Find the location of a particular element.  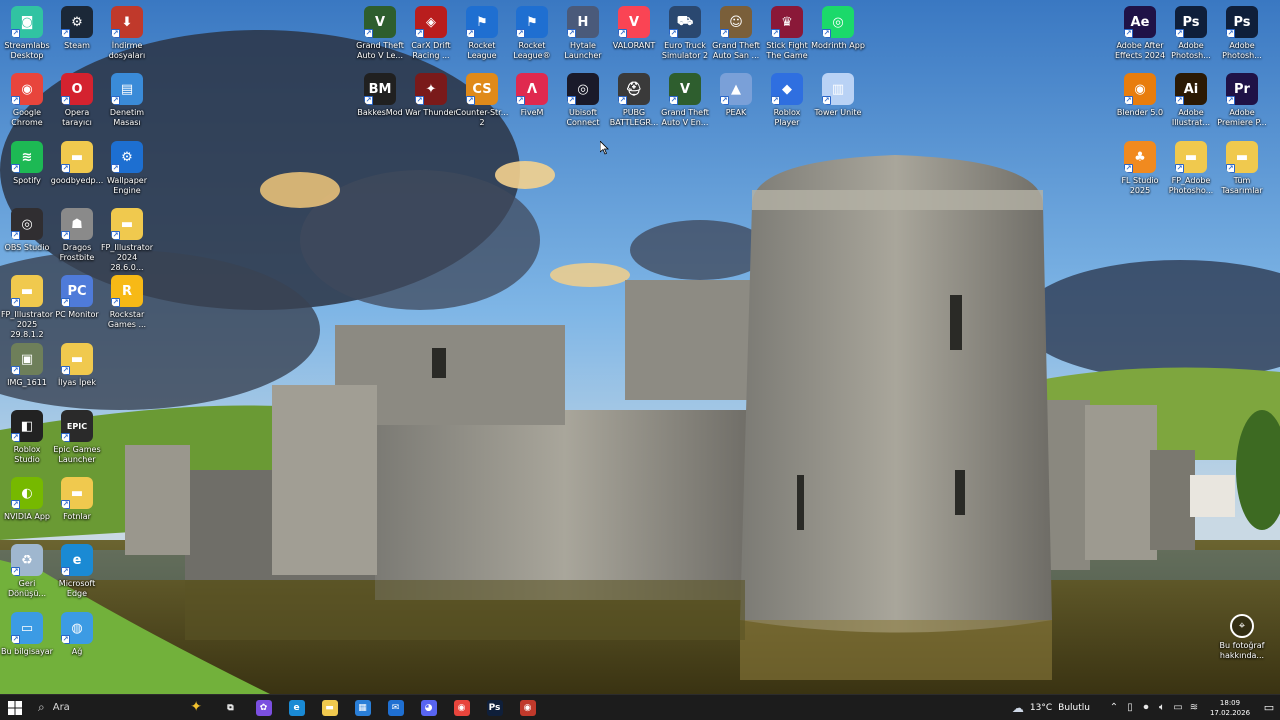

desktop-icon: ⚑ ↗ Rocket League® is located at coordinates (532, 36).